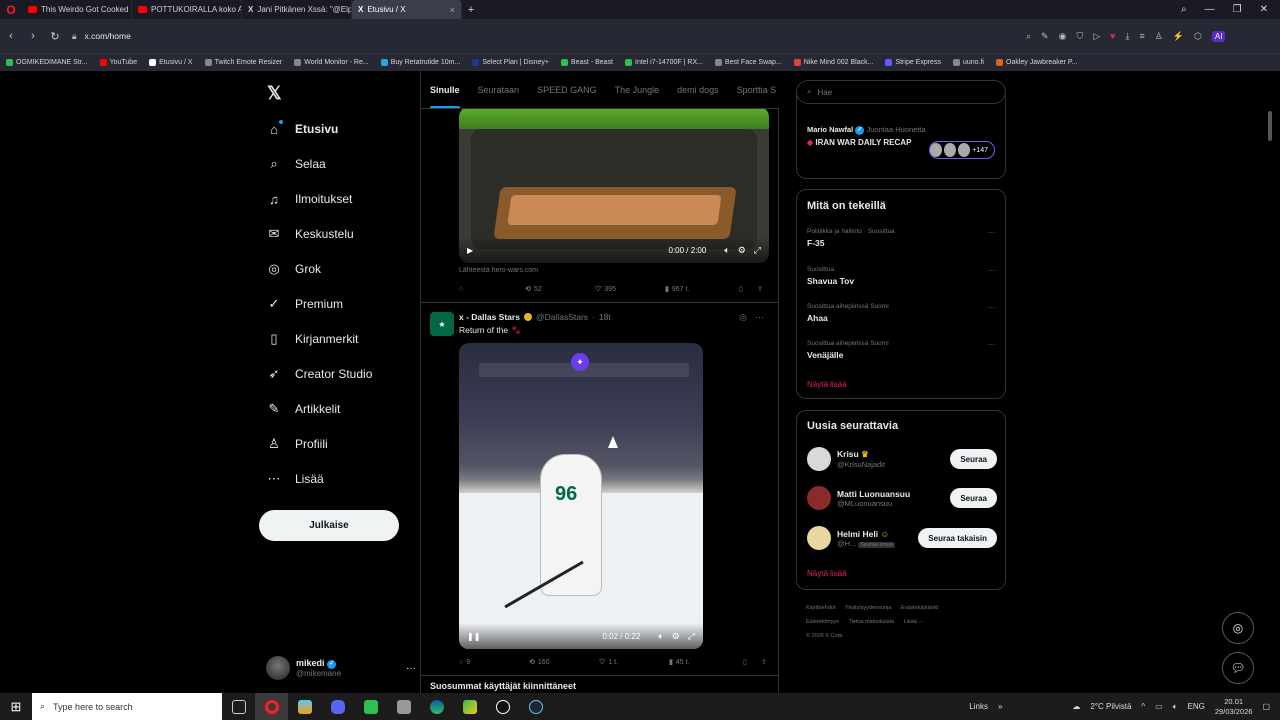  What do you see at coordinates (691, 636) in the screenshot?
I see `fullscreen-icon: ⤢` at bounding box center [691, 636].